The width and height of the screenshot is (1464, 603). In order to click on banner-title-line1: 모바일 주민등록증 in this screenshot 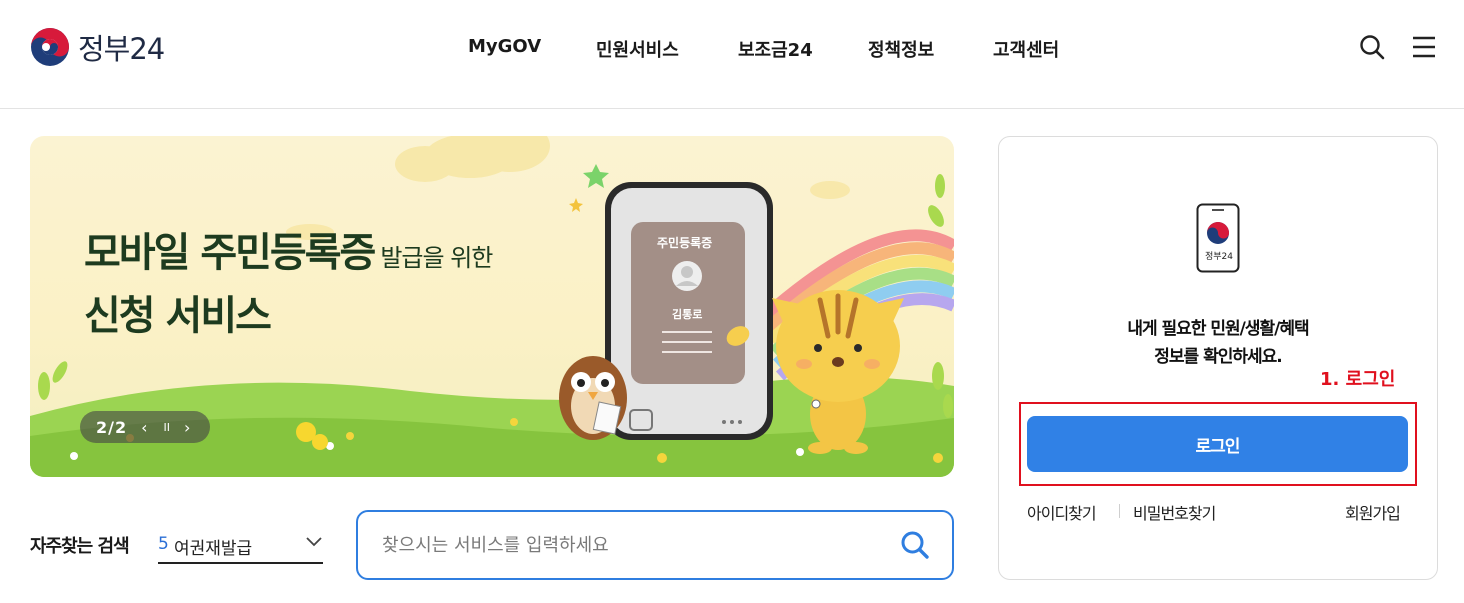, I will do `click(230, 253)`.